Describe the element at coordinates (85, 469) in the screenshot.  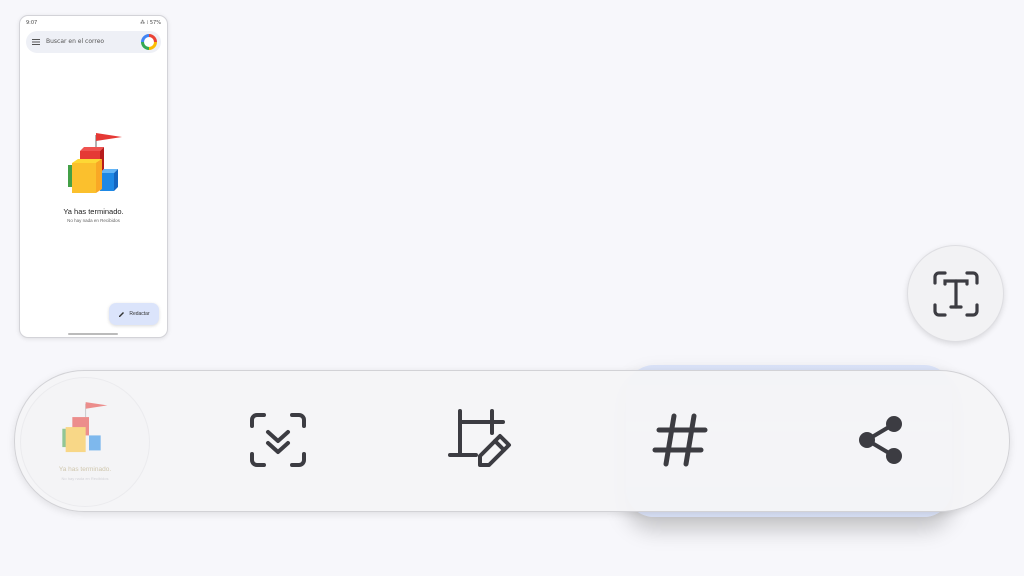
I see `preview-title: Ya has terminado.` at that location.